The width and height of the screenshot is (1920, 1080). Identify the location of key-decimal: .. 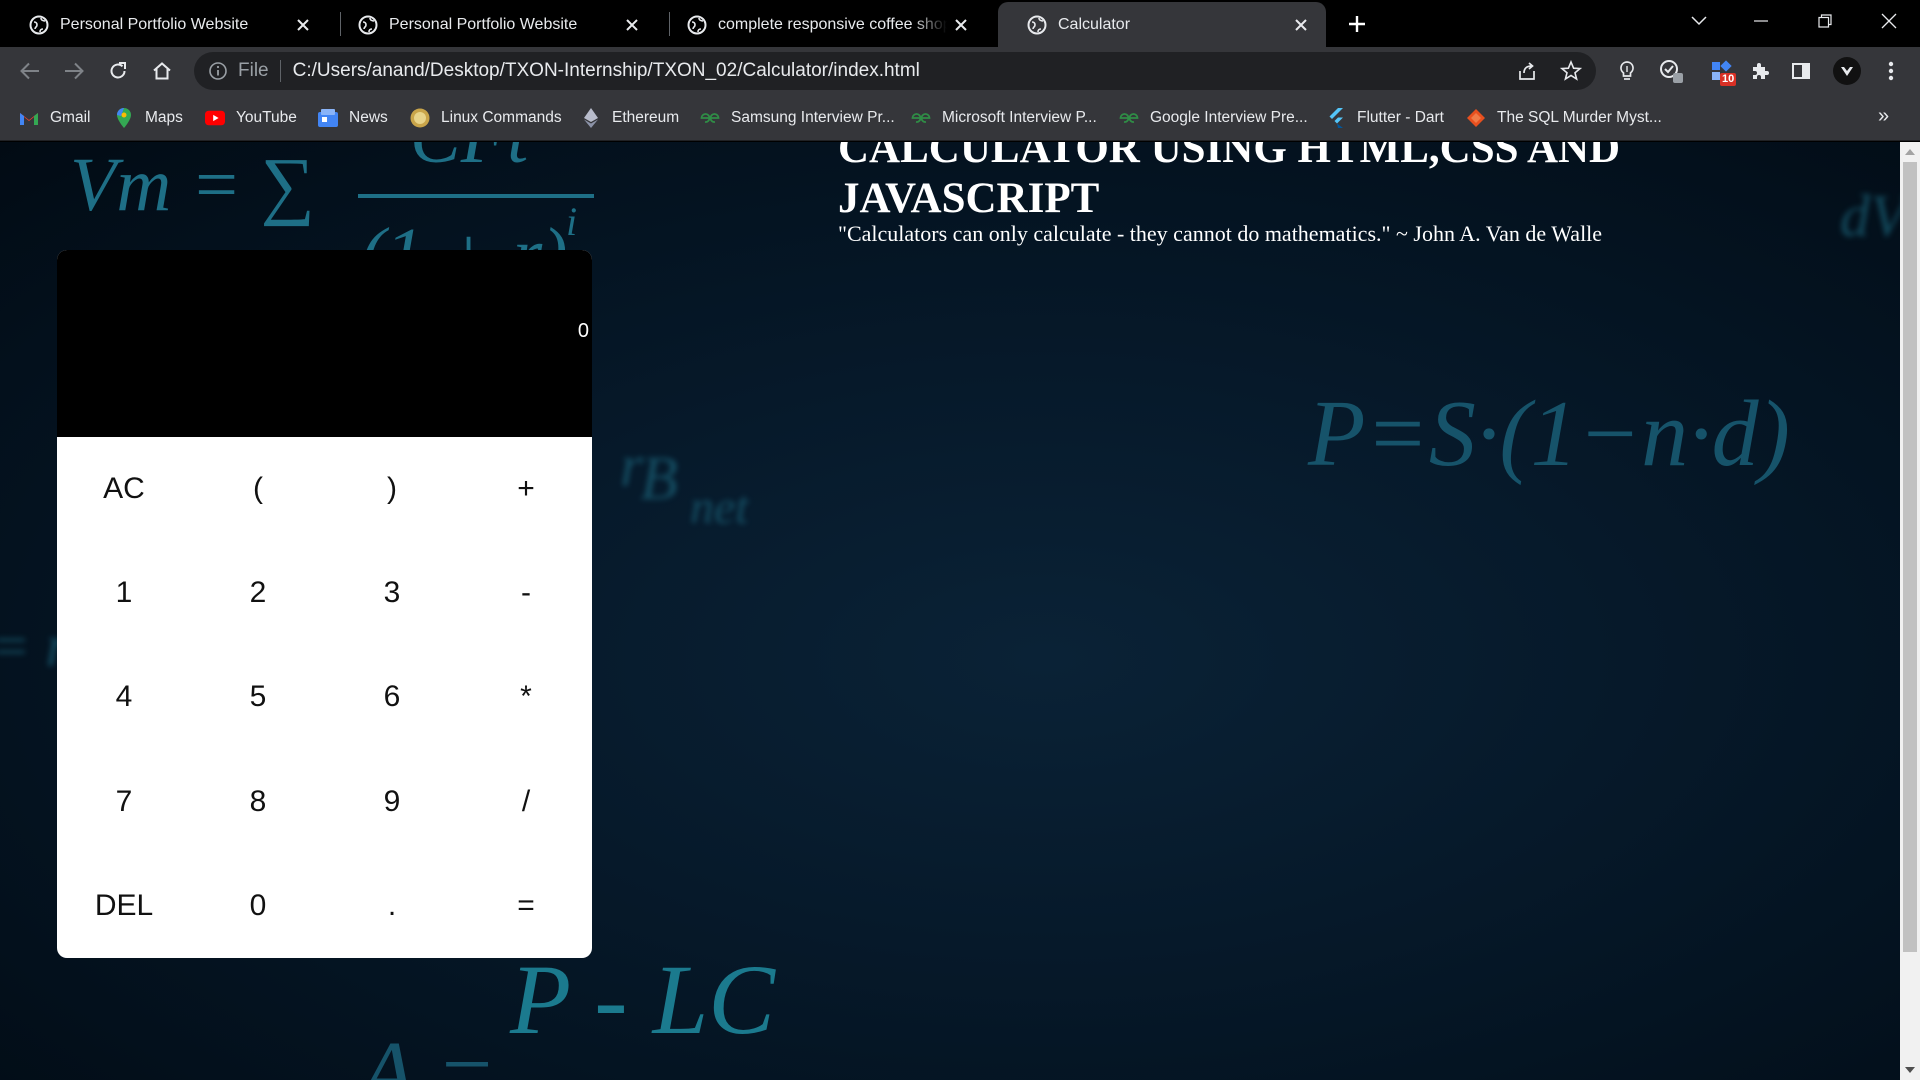
(392, 906).